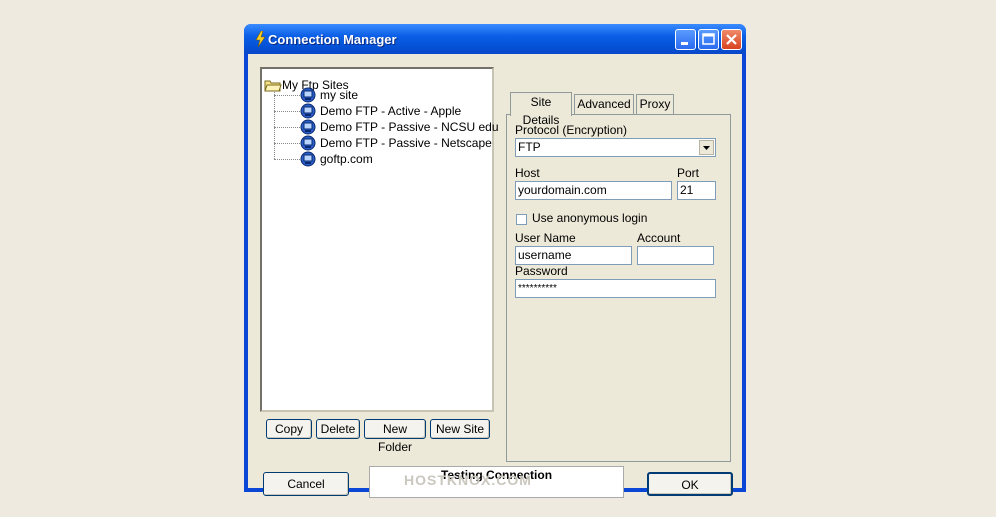  What do you see at coordinates (541, 271) in the screenshot?
I see `password-label: Password` at bounding box center [541, 271].